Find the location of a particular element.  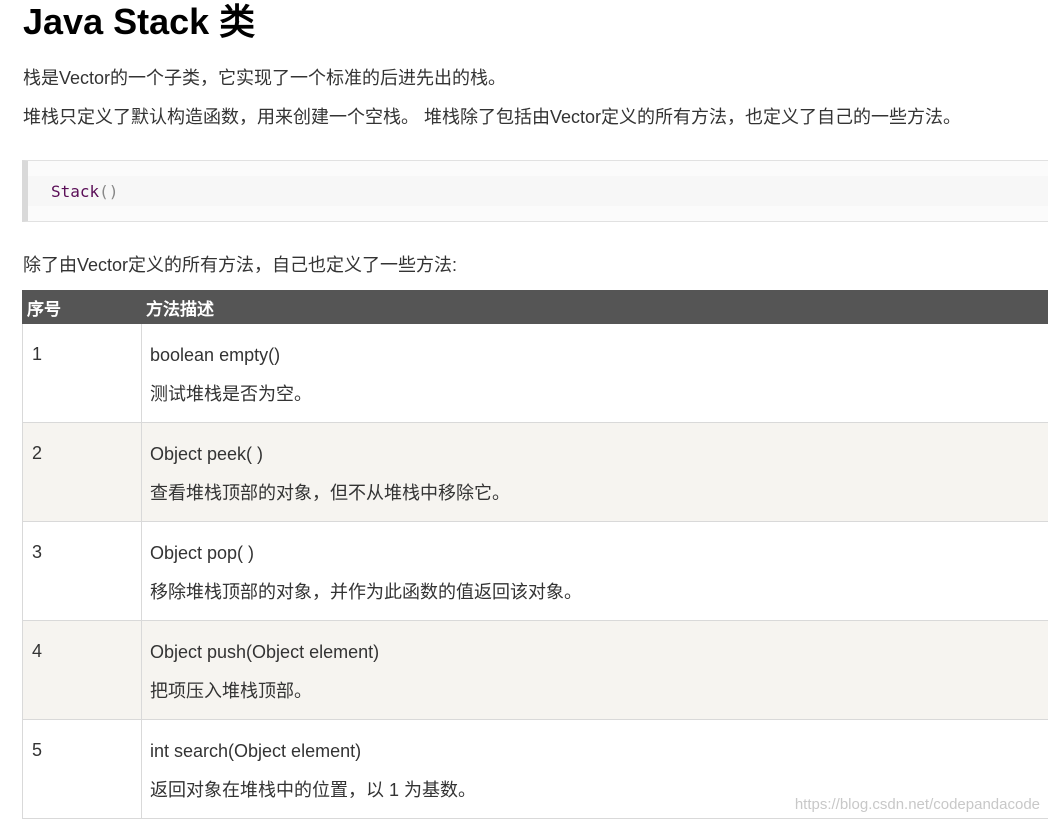

row-description: Object pop( ) 移除堆栈顶部的对象，并作为此函数的值返回该对象。 is located at coordinates (594, 571).